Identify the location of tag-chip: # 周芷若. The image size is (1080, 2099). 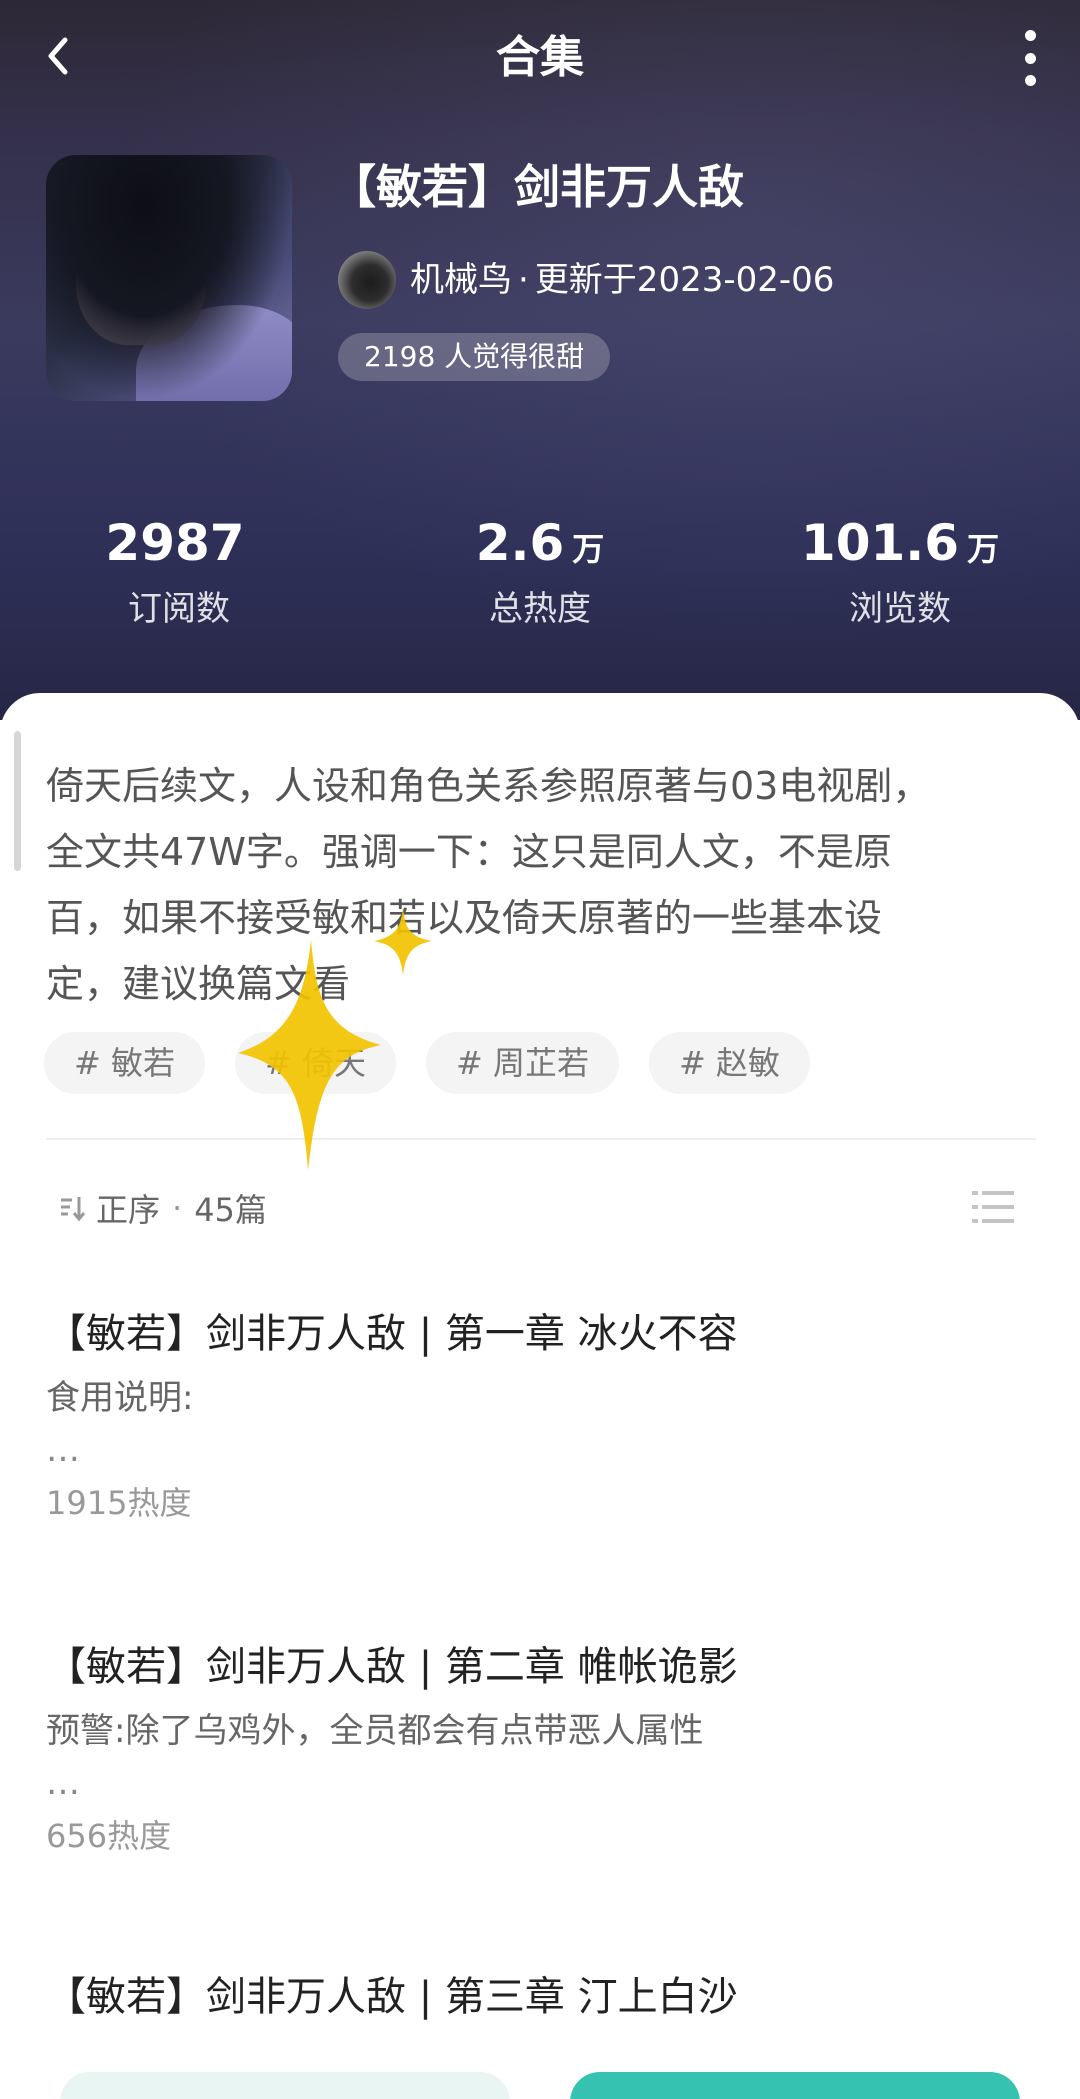
(522, 1063).